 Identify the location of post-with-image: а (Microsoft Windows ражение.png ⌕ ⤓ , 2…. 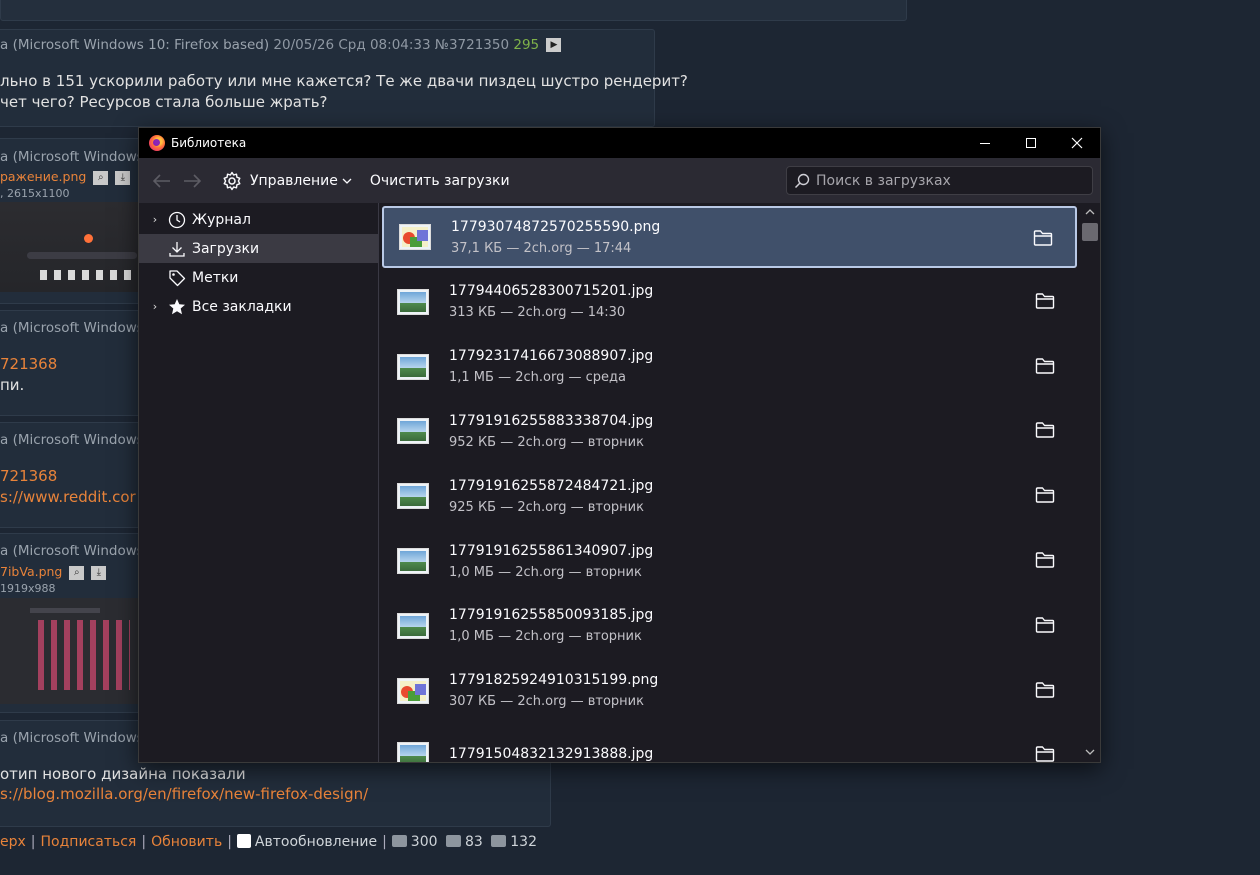
(72, 221).